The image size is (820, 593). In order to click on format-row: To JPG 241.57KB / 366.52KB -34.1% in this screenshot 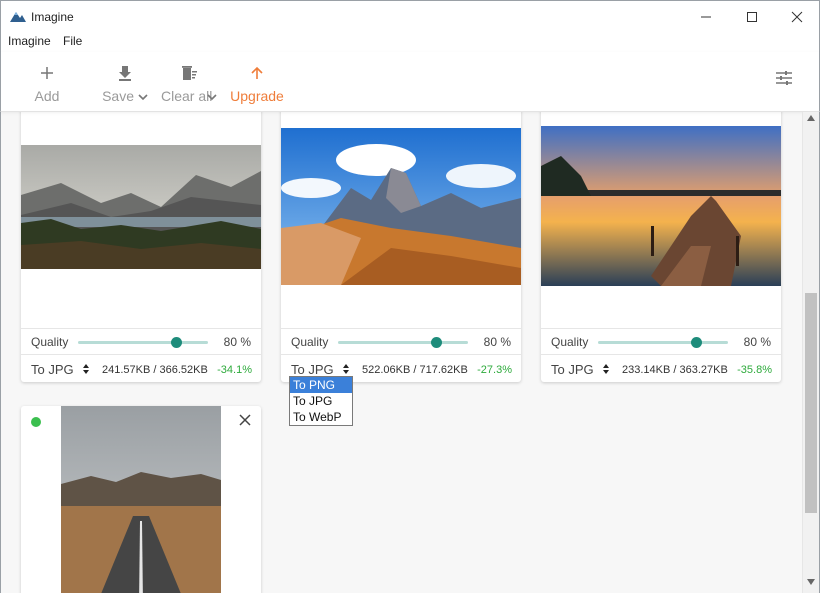, I will do `click(141, 368)`.